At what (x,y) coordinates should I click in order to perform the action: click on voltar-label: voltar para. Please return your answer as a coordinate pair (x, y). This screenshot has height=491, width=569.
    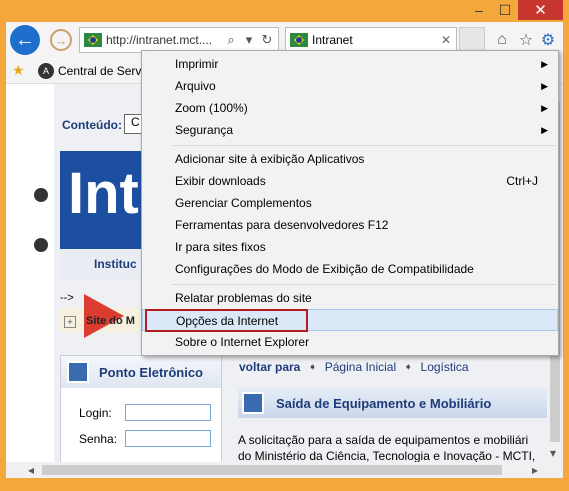
    Looking at the image, I should click on (270, 367).